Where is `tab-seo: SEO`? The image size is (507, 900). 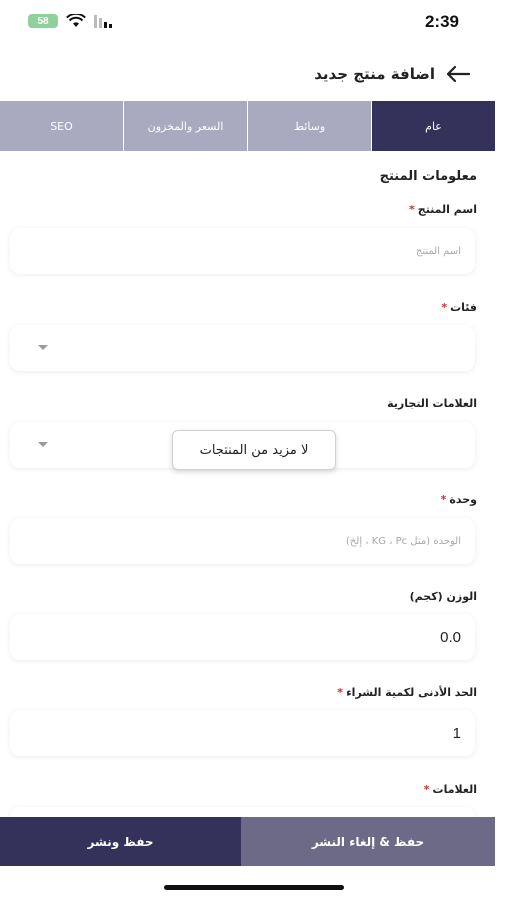 tab-seo: SEO is located at coordinates (61, 126).